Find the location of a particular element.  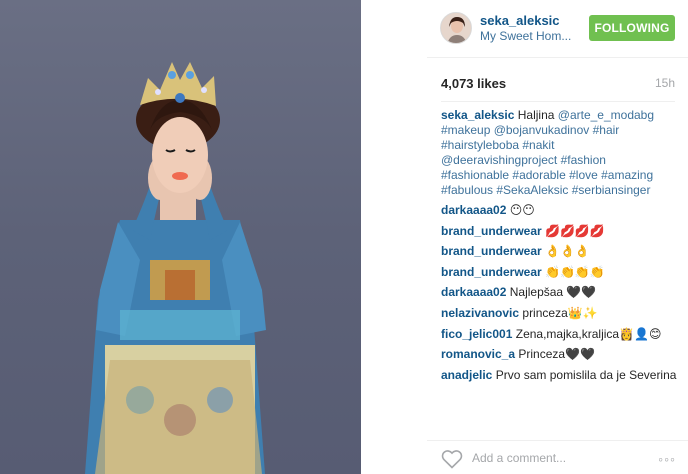

comment-text: Najlepšaa 🖤🖤 is located at coordinates (553, 292).